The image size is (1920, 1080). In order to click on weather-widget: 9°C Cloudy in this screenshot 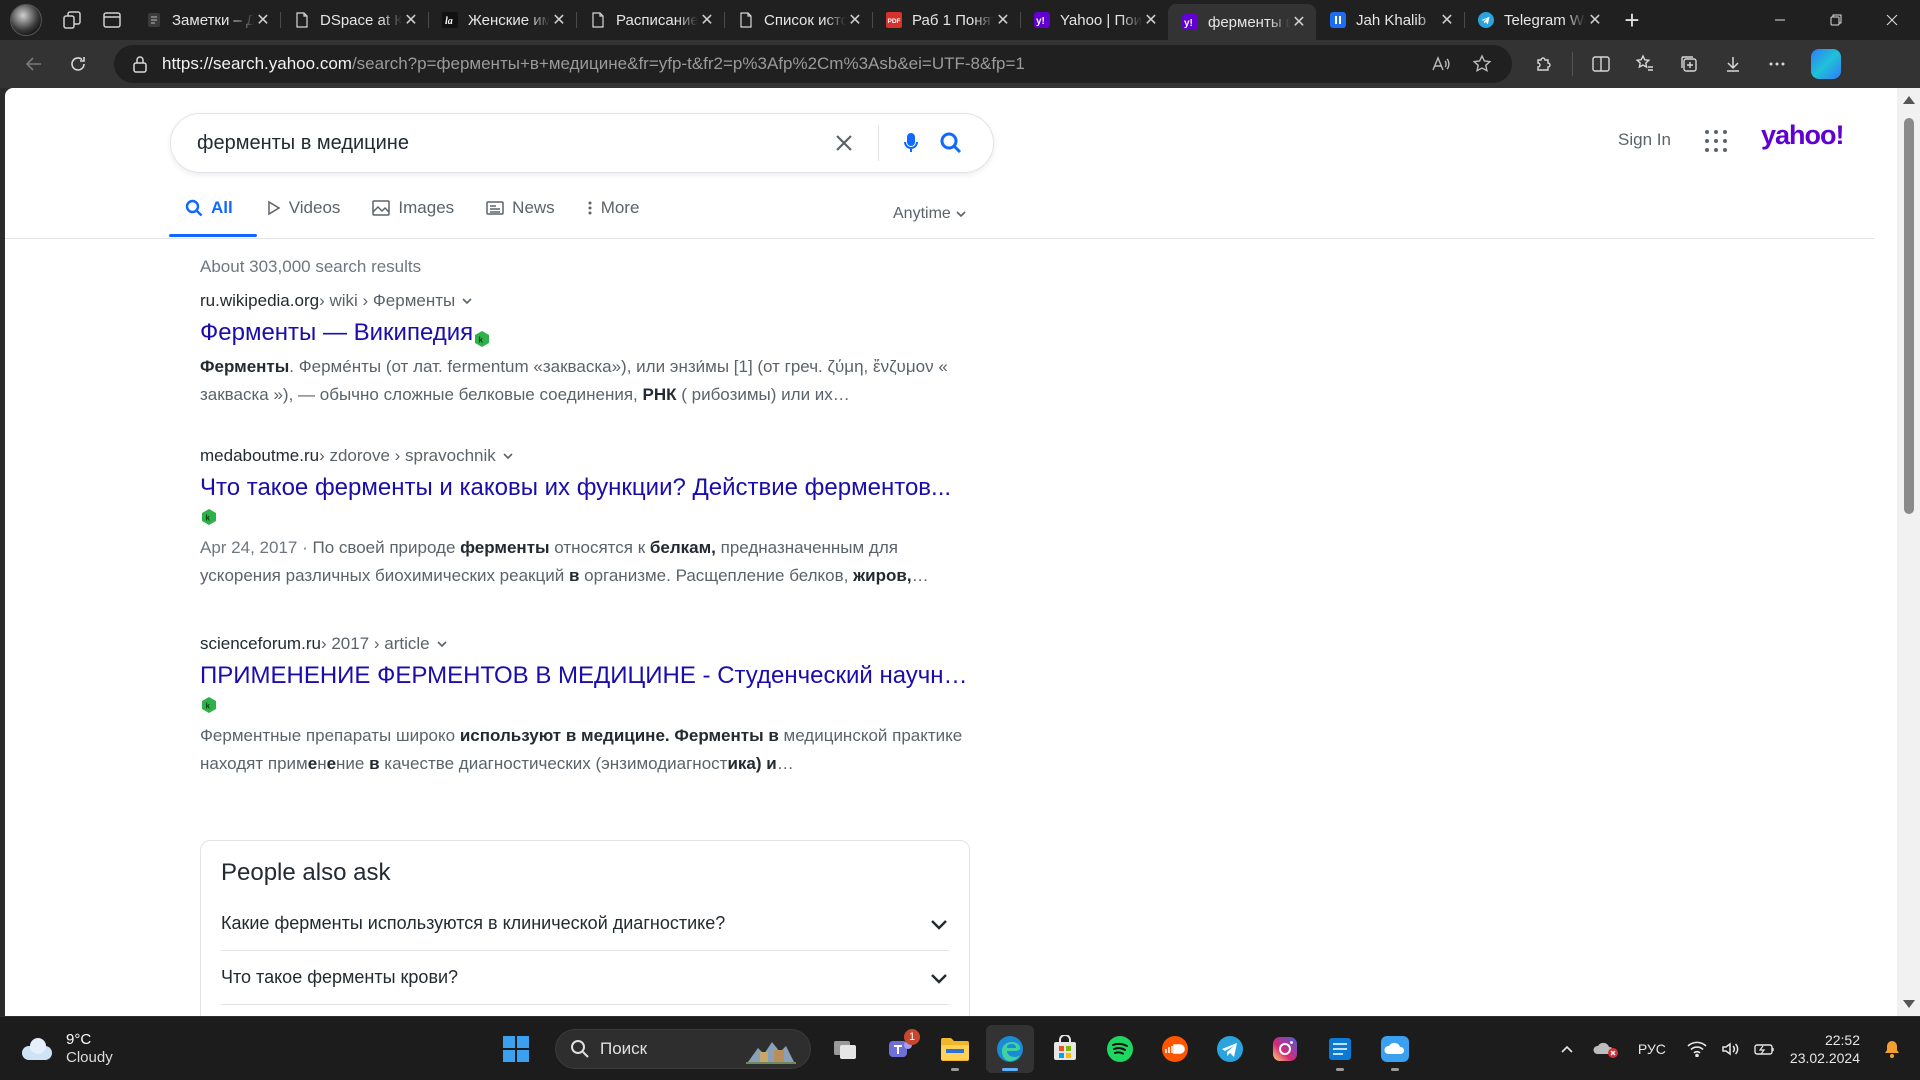, I will do `click(66, 1049)`.